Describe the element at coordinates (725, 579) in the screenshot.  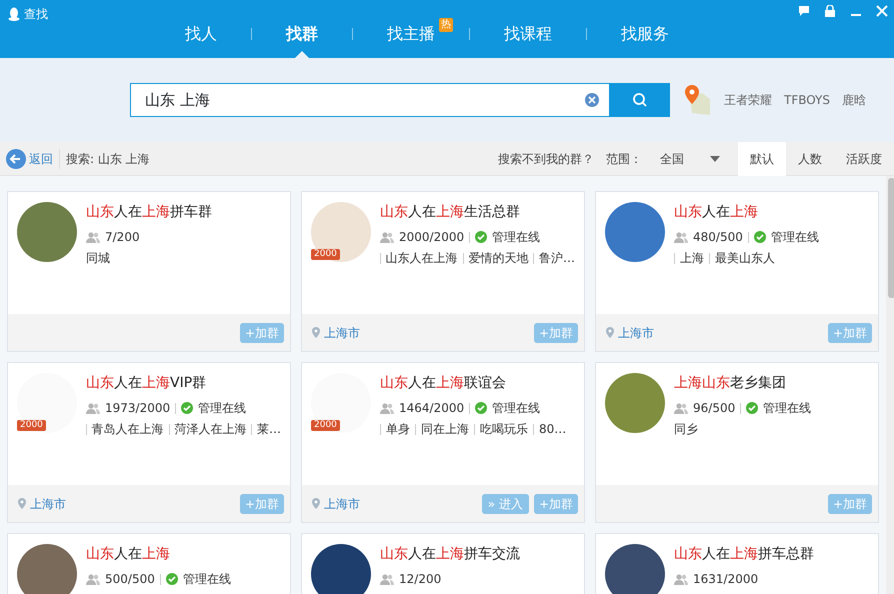
I see `member-count: 1631/2000` at that location.